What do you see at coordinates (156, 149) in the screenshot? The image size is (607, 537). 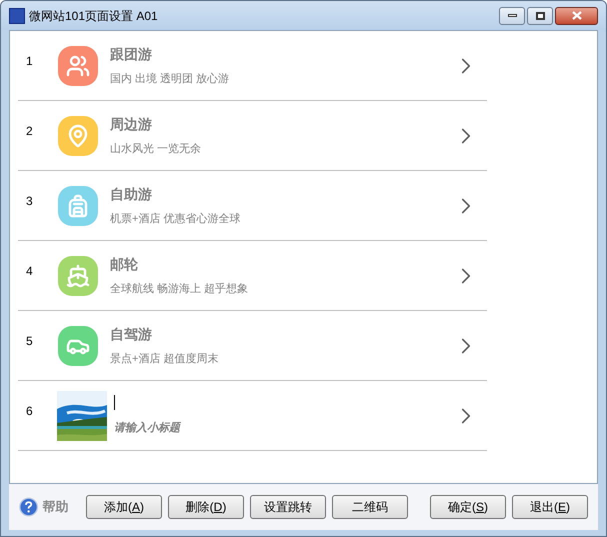 I see `item-subtitle: 山水风光 一览无余` at bounding box center [156, 149].